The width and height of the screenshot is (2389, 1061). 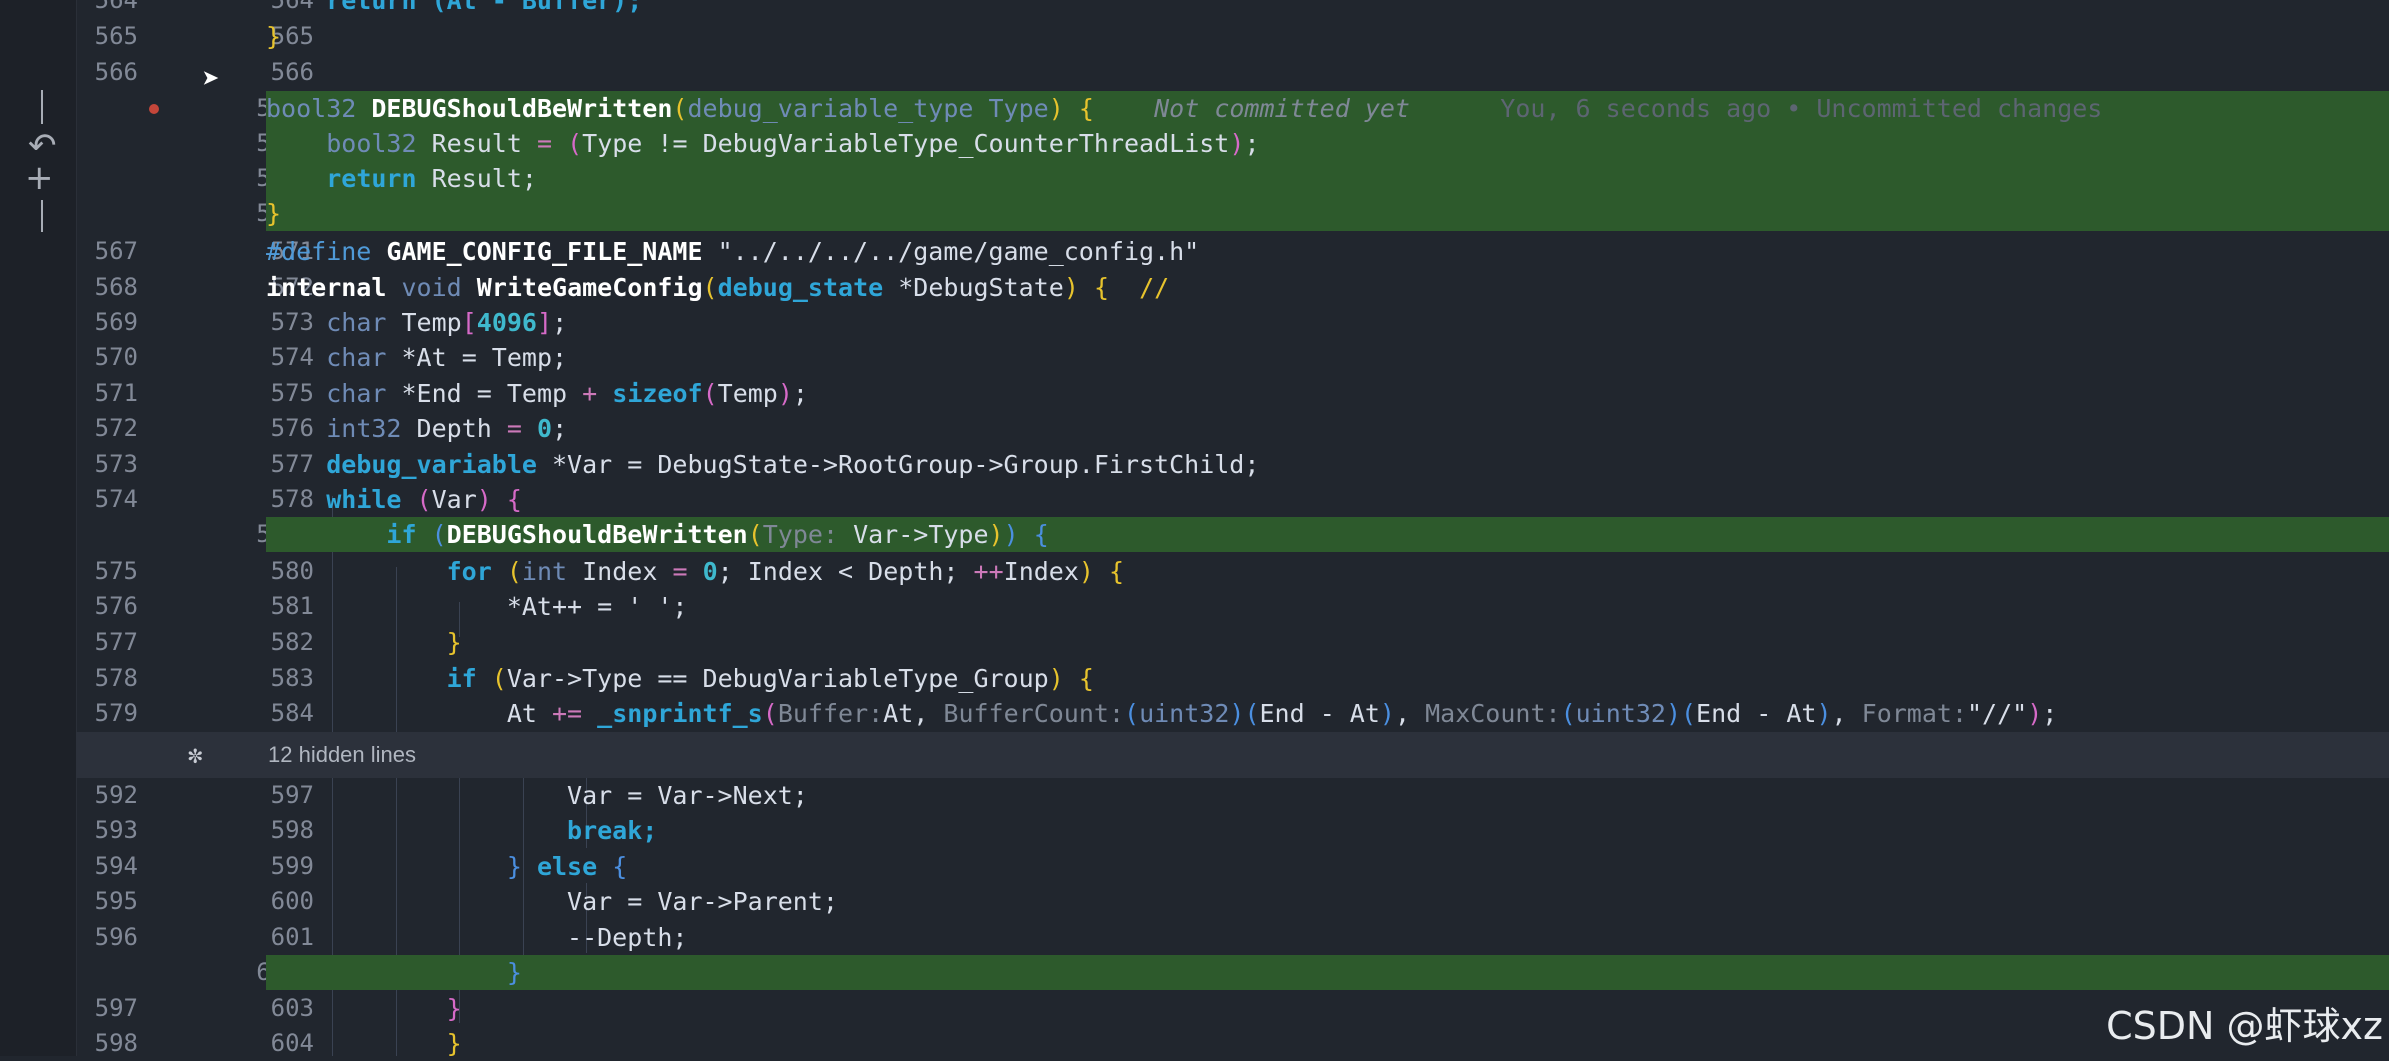 What do you see at coordinates (777, 678) in the screenshot?
I see `condition: Var->Type == DebugVariableType_Group` at bounding box center [777, 678].